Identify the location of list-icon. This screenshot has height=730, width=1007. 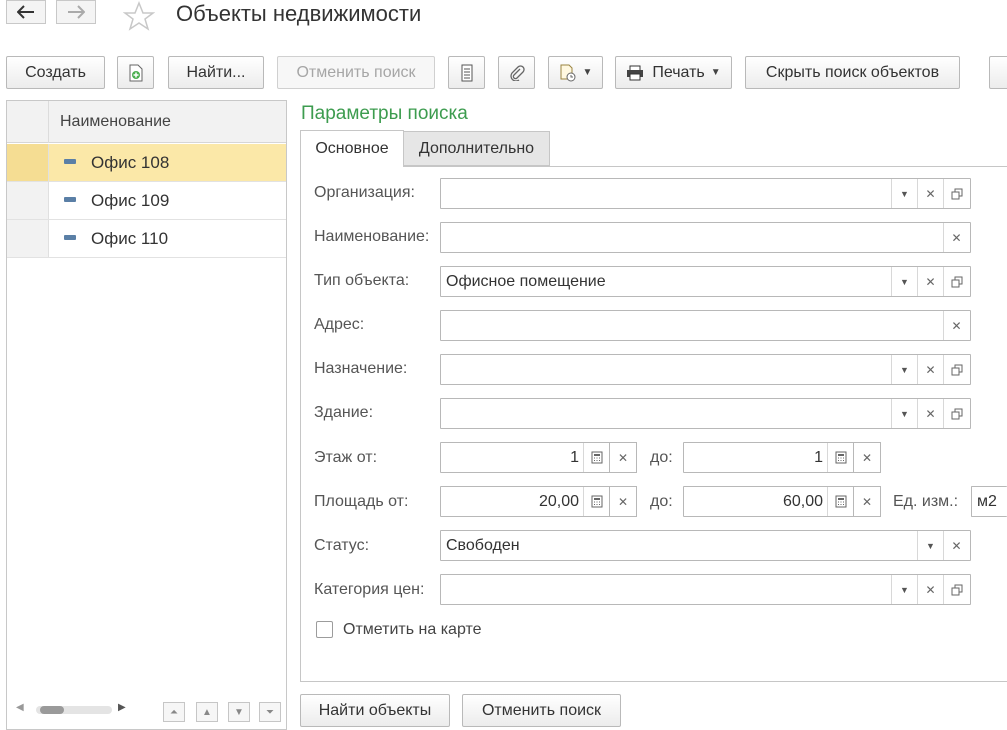
(466, 72).